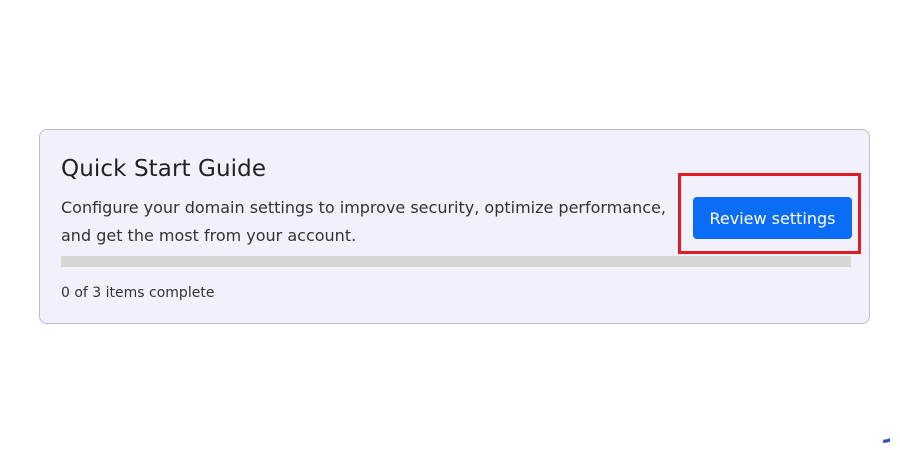 This screenshot has height=450, width=900. I want to click on logo-text: ایران سرور, so click(886, 428).